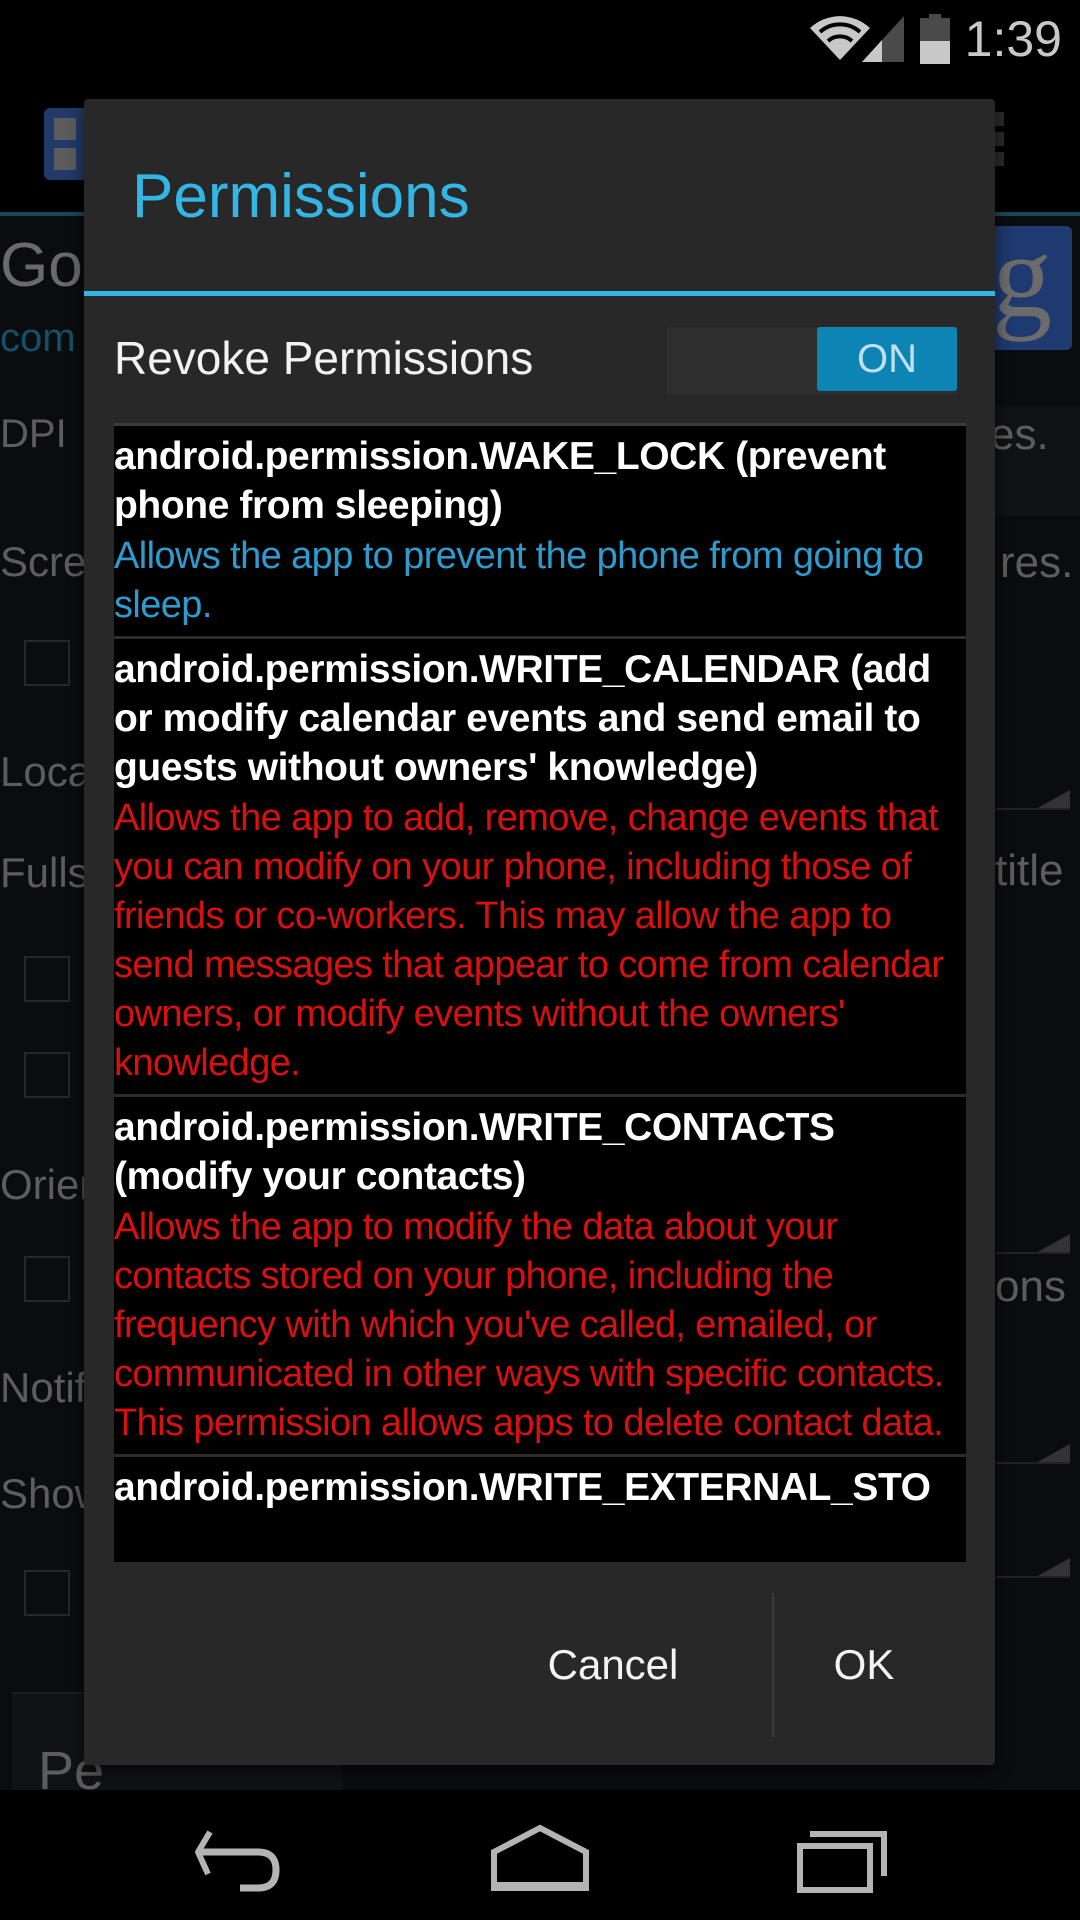 Image resolution: width=1080 pixels, height=1920 pixels. What do you see at coordinates (1029, 870) in the screenshot?
I see `background-label: title` at bounding box center [1029, 870].